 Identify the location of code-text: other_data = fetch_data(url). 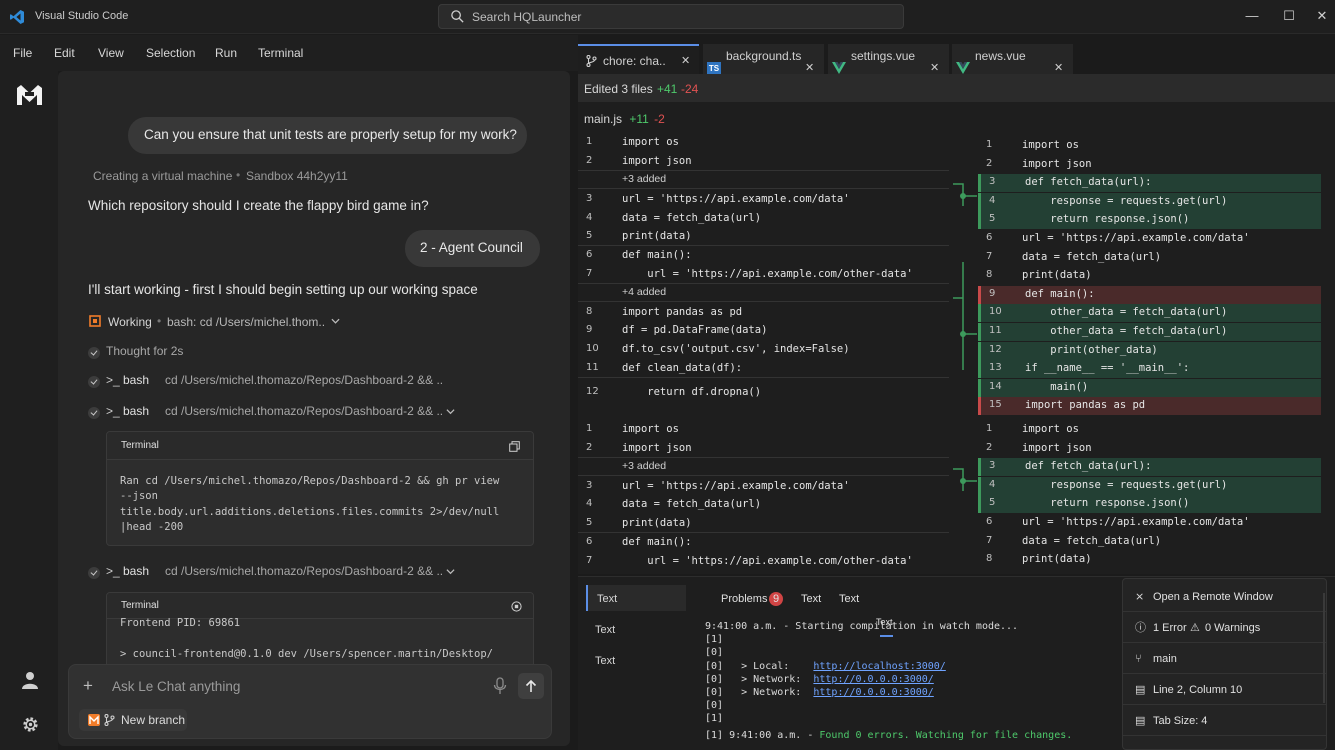
(1126, 331).